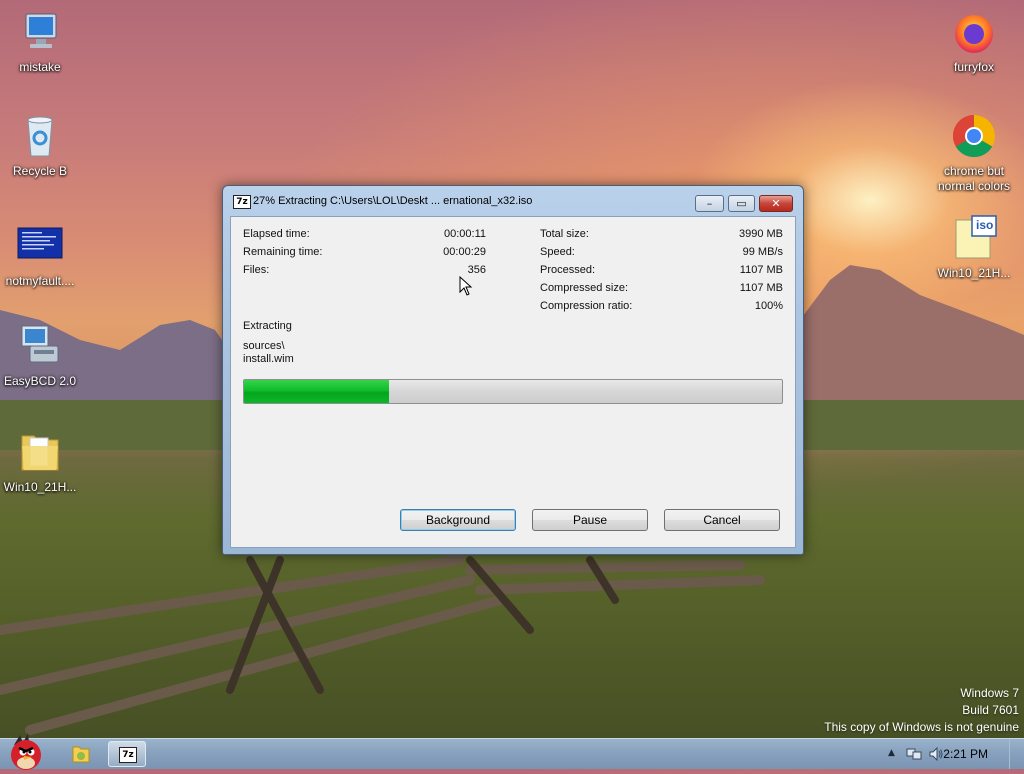 The height and width of the screenshot is (774, 1024). Describe the element at coordinates (40, 246) in the screenshot. I see `bsod-screenshot-icon` at that location.